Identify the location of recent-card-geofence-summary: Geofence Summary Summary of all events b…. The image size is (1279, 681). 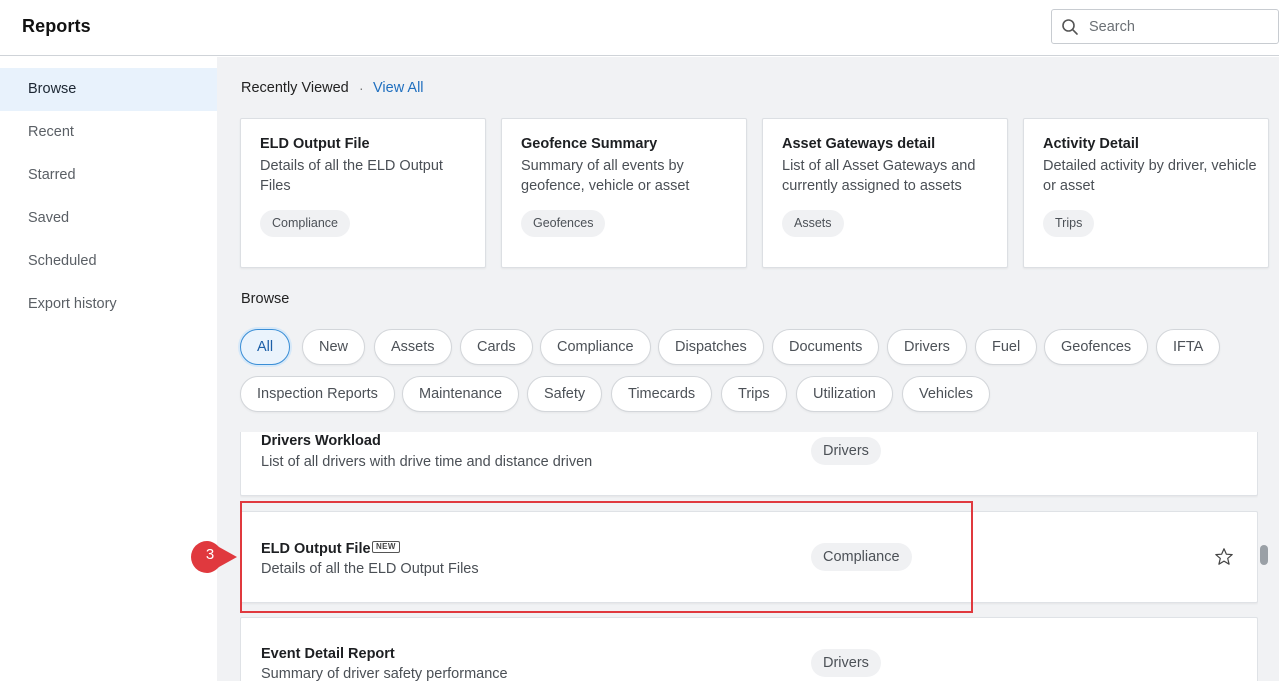
(624, 193).